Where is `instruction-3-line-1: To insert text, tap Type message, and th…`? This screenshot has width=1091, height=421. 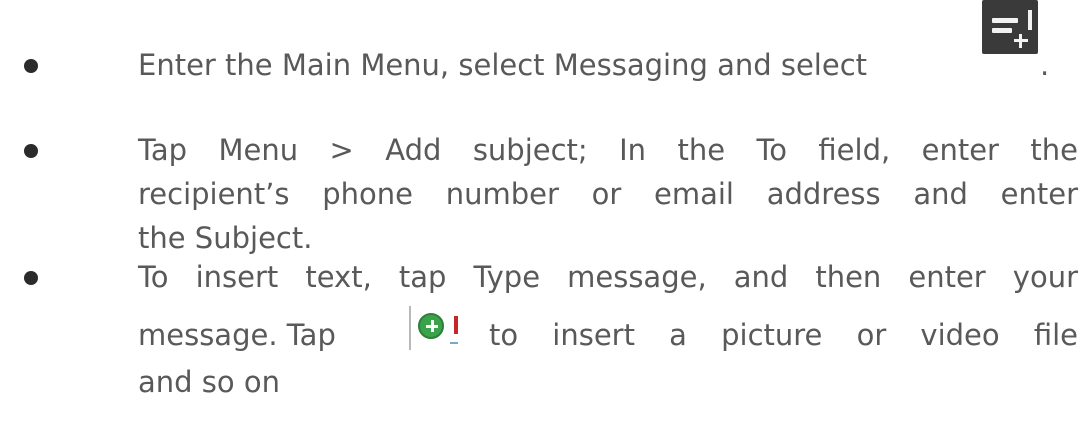 instruction-3-line-1: To insert text, tap Type message, and th… is located at coordinates (608, 277).